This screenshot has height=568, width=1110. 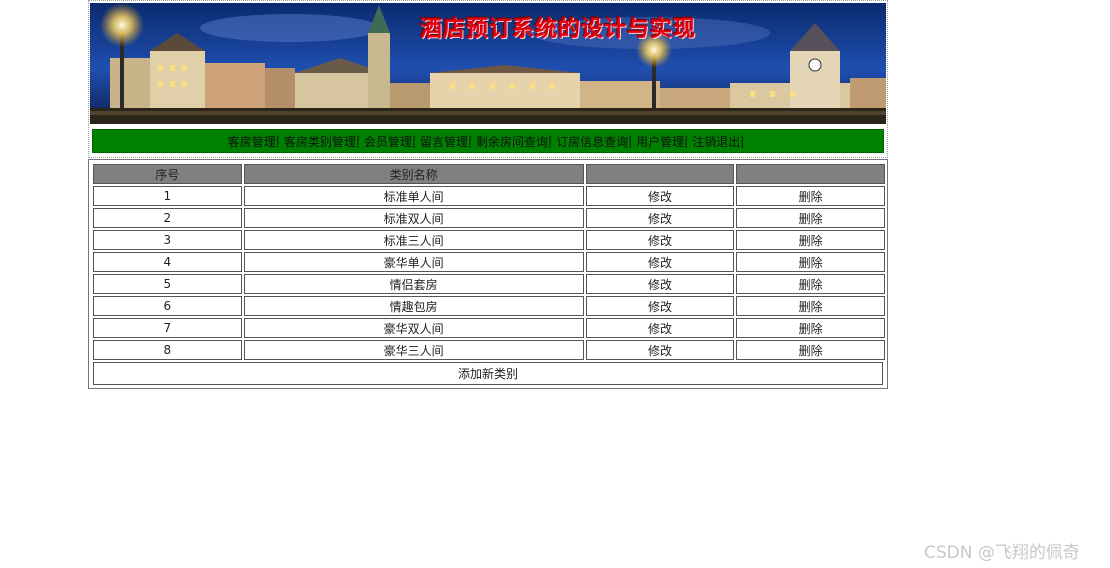 What do you see at coordinates (167, 262) in the screenshot?
I see `row-id: 4` at bounding box center [167, 262].